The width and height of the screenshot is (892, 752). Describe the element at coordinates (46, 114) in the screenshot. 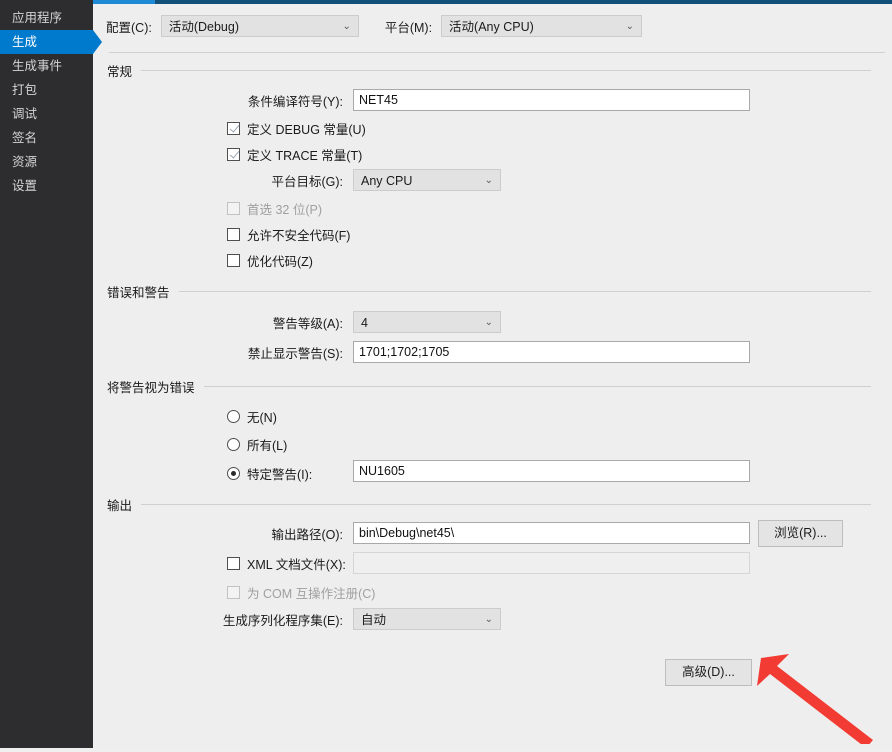

I see `sidebar-item-debug: 调试` at that location.